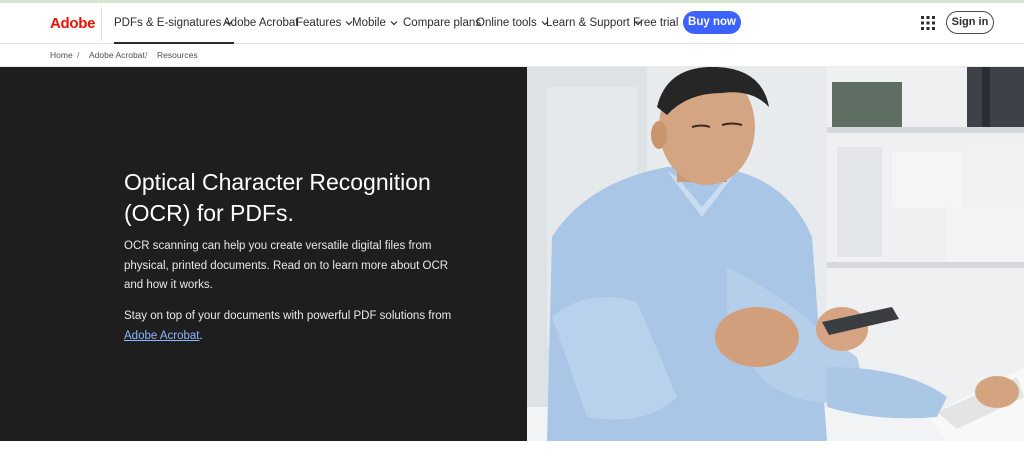 This screenshot has width=1024, height=462. What do you see at coordinates (177, 55) in the screenshot?
I see `breadcrumb-resources: Resources` at bounding box center [177, 55].